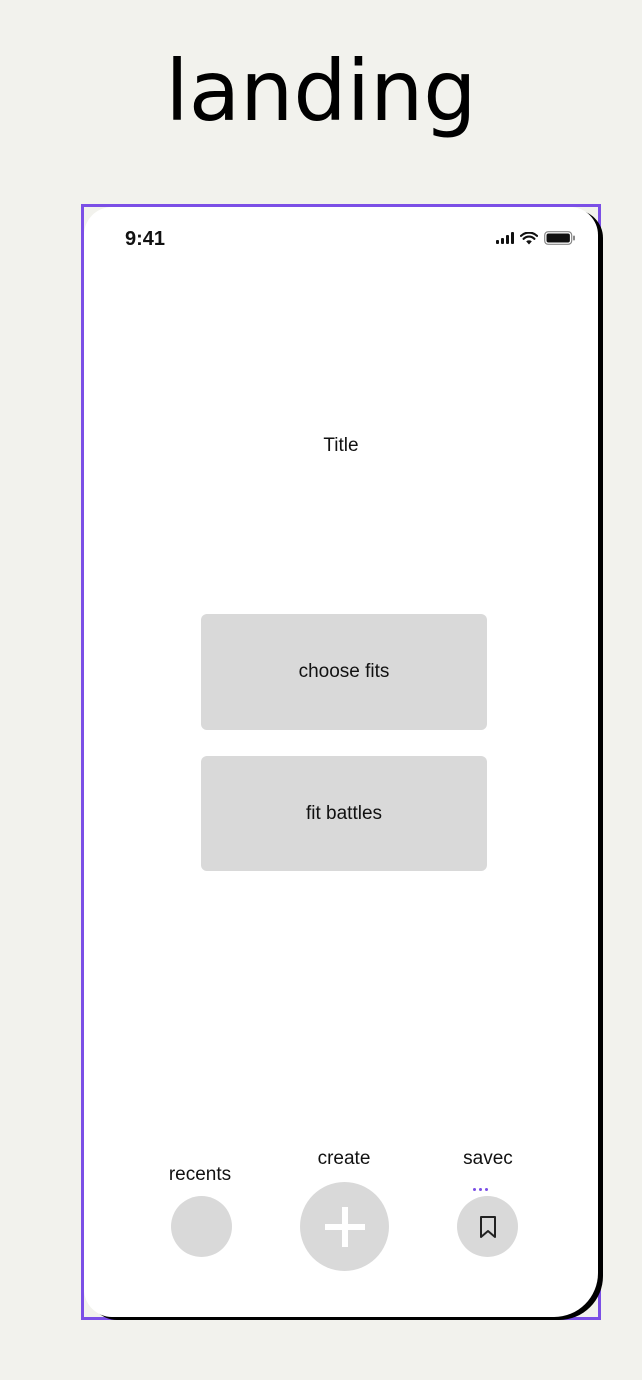 The width and height of the screenshot is (642, 1380). I want to click on saved-button, so click(487, 1226).